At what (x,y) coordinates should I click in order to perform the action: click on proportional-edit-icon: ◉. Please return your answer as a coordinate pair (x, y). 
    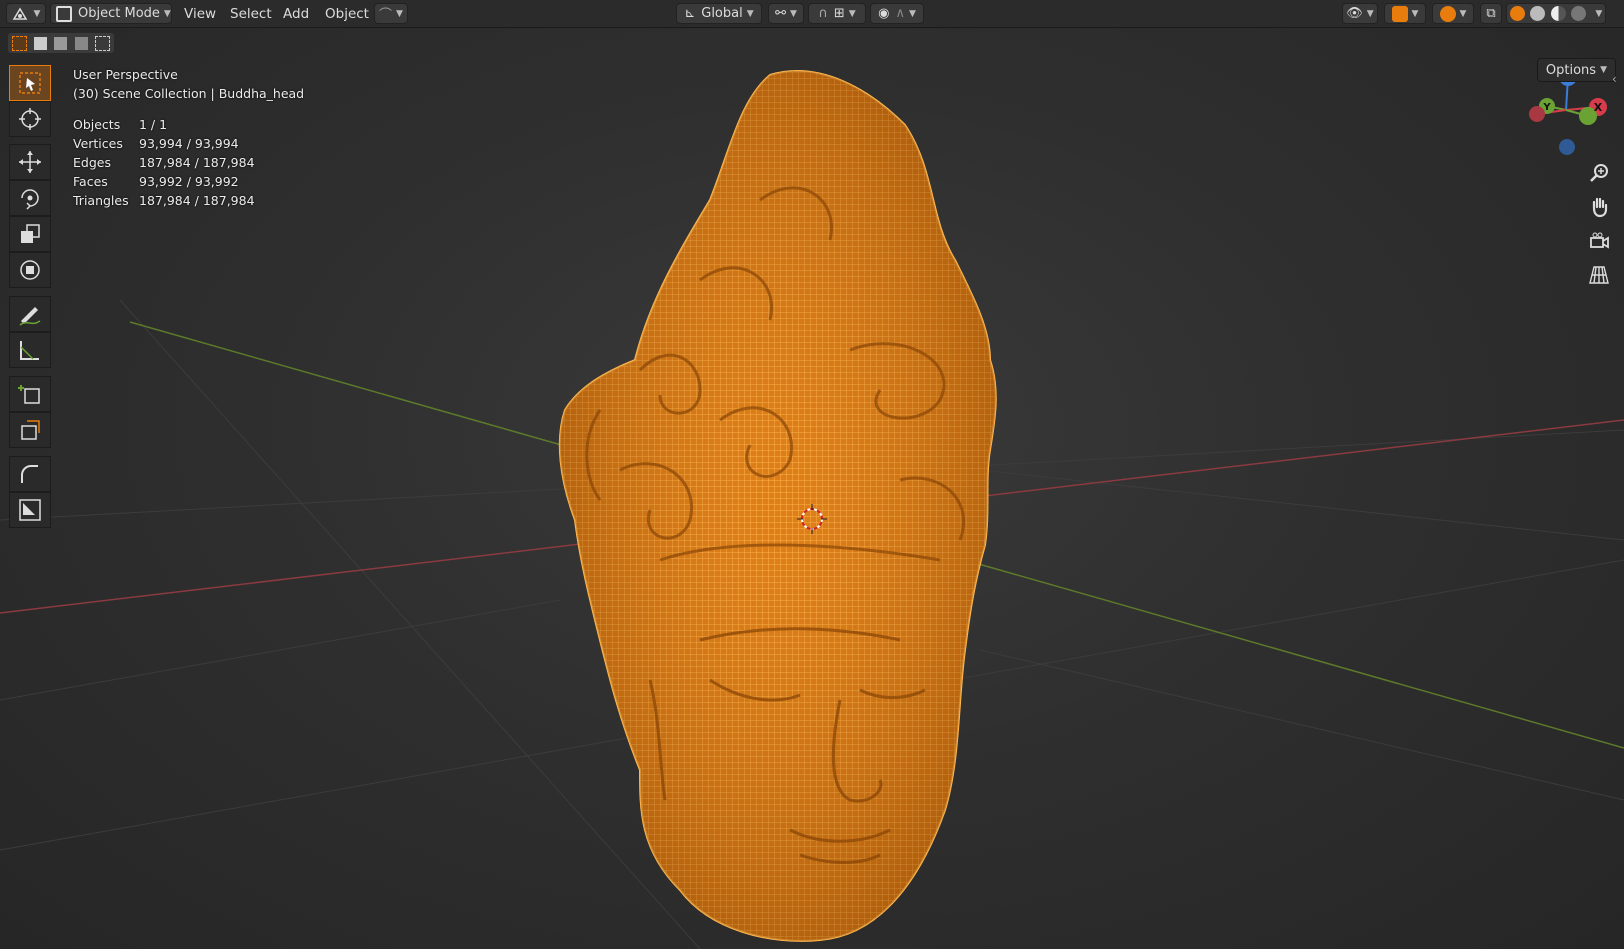
    Looking at the image, I should click on (884, 13).